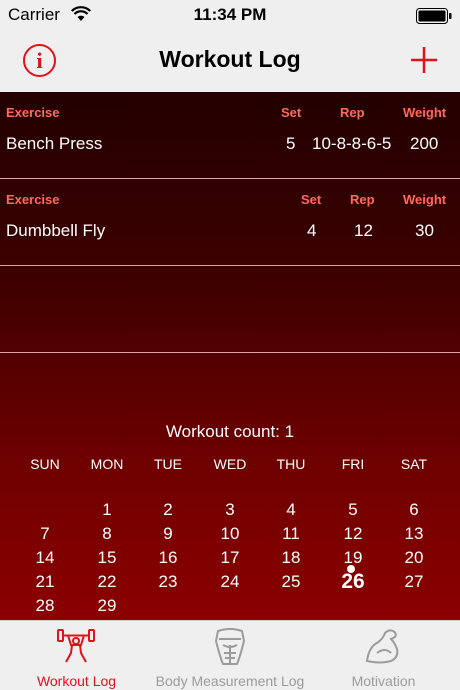  I want to click on calendar-day-label: 16, so click(168, 557).